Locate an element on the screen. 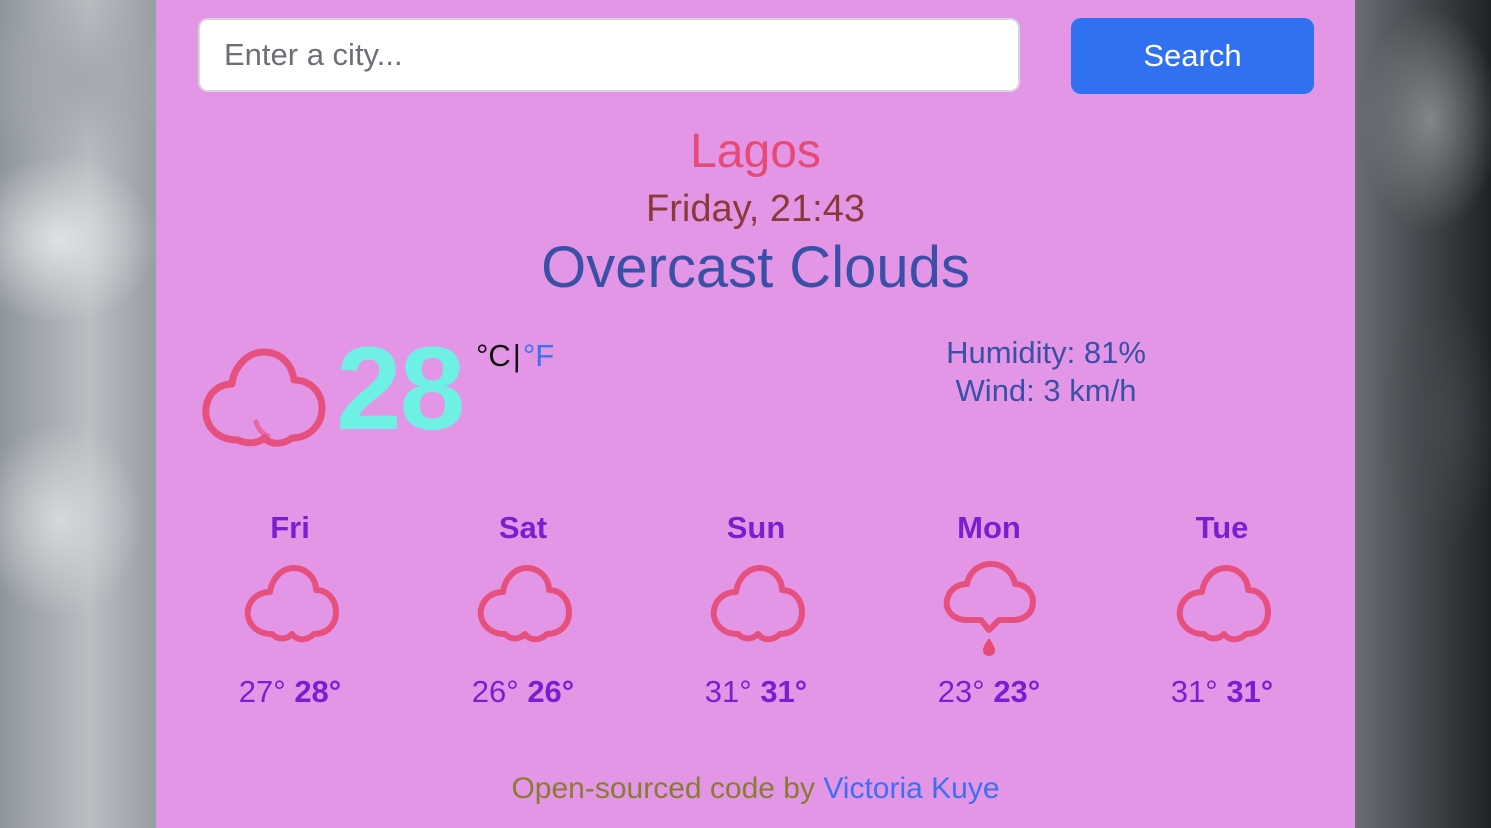 This screenshot has width=1491, height=828. unit-toggle: °C|°F is located at coordinates (515, 356).